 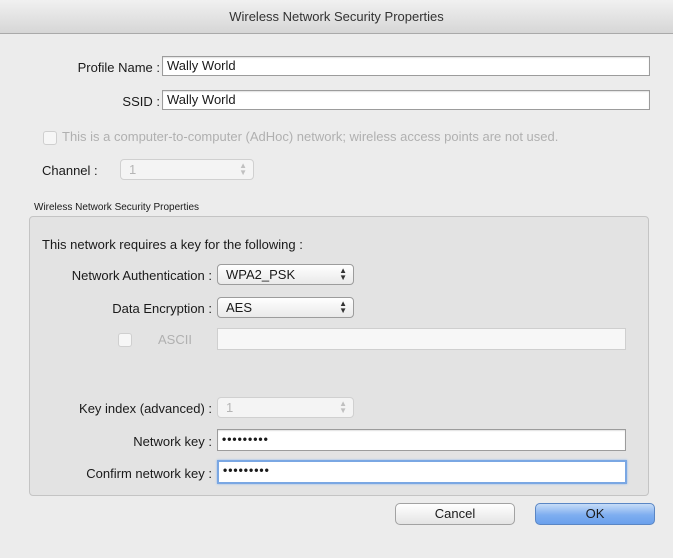 I want to click on network-auth-label: Network Authentication :, so click(x=141, y=275).